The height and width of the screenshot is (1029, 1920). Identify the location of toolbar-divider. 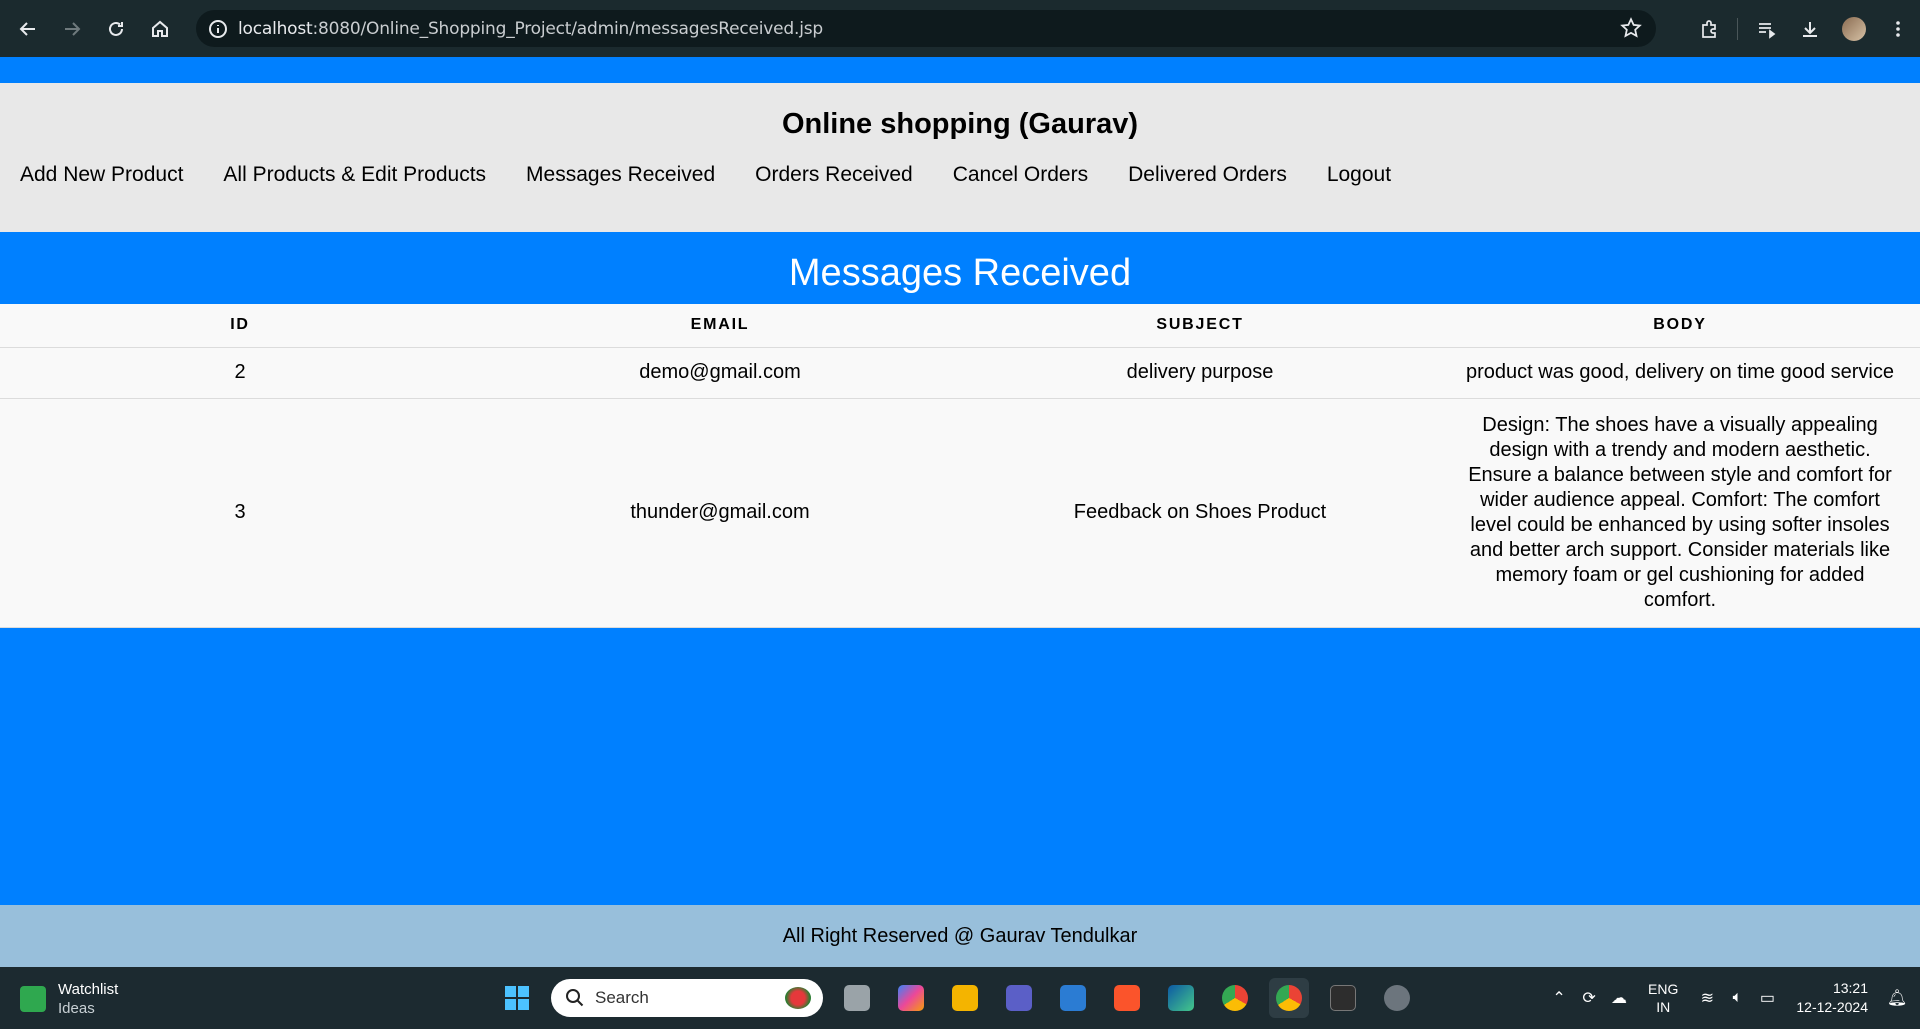
(1737, 28).